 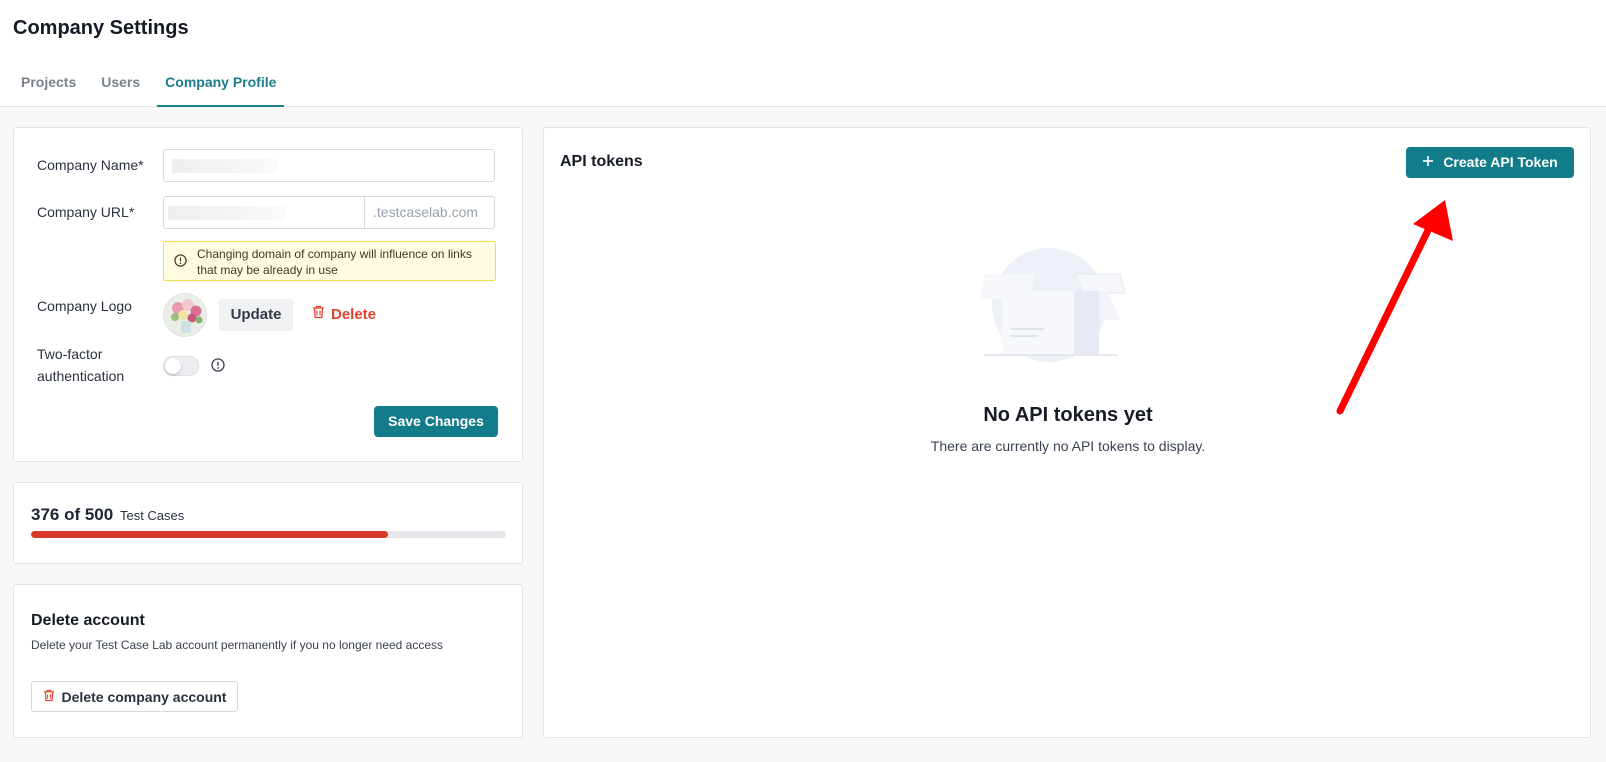 I want to click on save-changes-button: Save Changes, so click(x=436, y=421).